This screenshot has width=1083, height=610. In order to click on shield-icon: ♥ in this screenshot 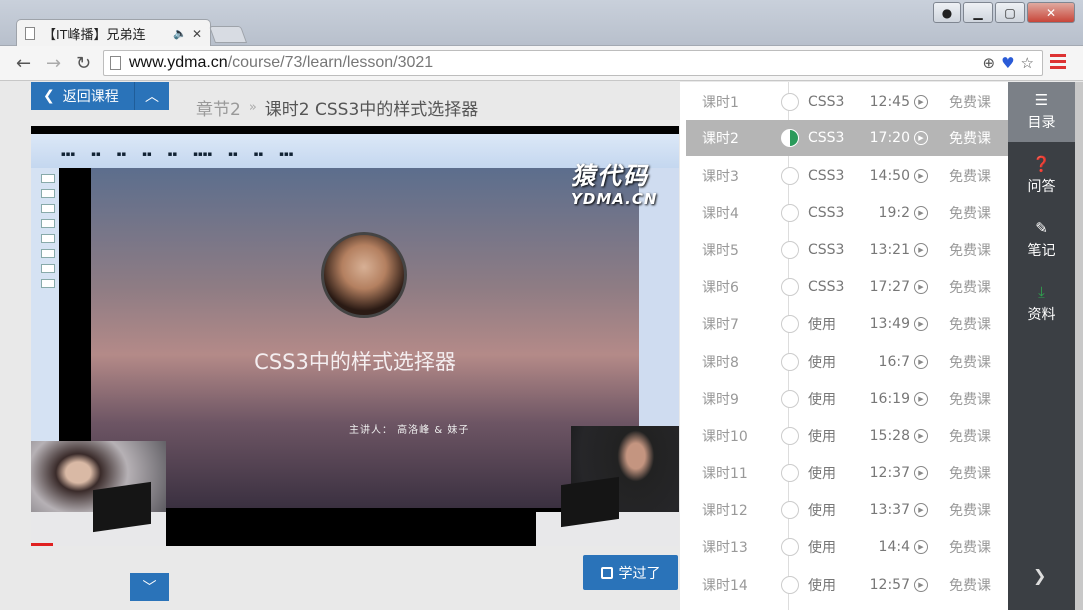, I will do `click(1007, 63)`.